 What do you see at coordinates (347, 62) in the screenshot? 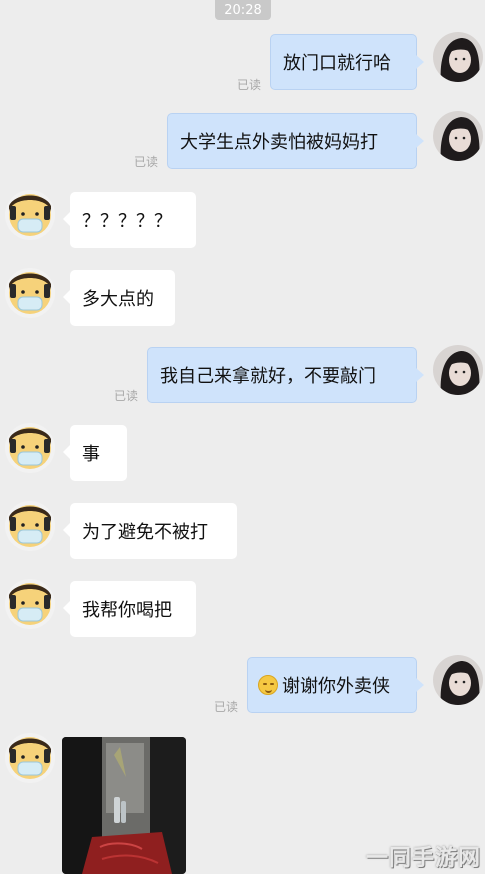
I see `message-bubble-sent: 放门口就行哈` at bounding box center [347, 62].